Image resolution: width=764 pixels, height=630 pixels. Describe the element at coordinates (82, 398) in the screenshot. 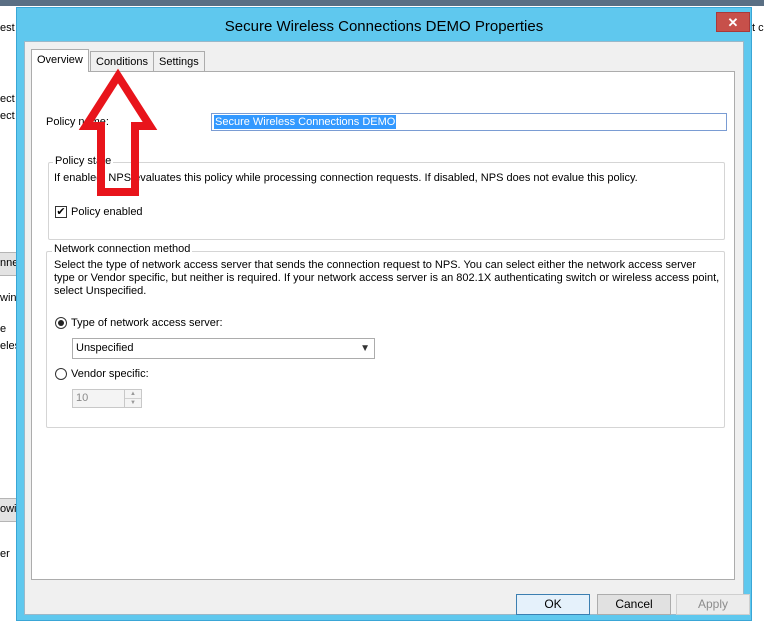

I see `vendor-specific-value: 10` at that location.